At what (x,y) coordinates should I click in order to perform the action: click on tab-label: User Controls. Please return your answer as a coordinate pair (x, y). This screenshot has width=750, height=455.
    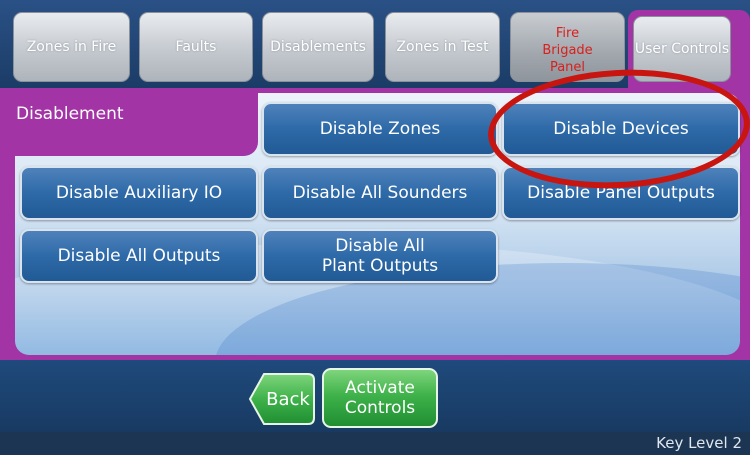
    Looking at the image, I should click on (682, 48).